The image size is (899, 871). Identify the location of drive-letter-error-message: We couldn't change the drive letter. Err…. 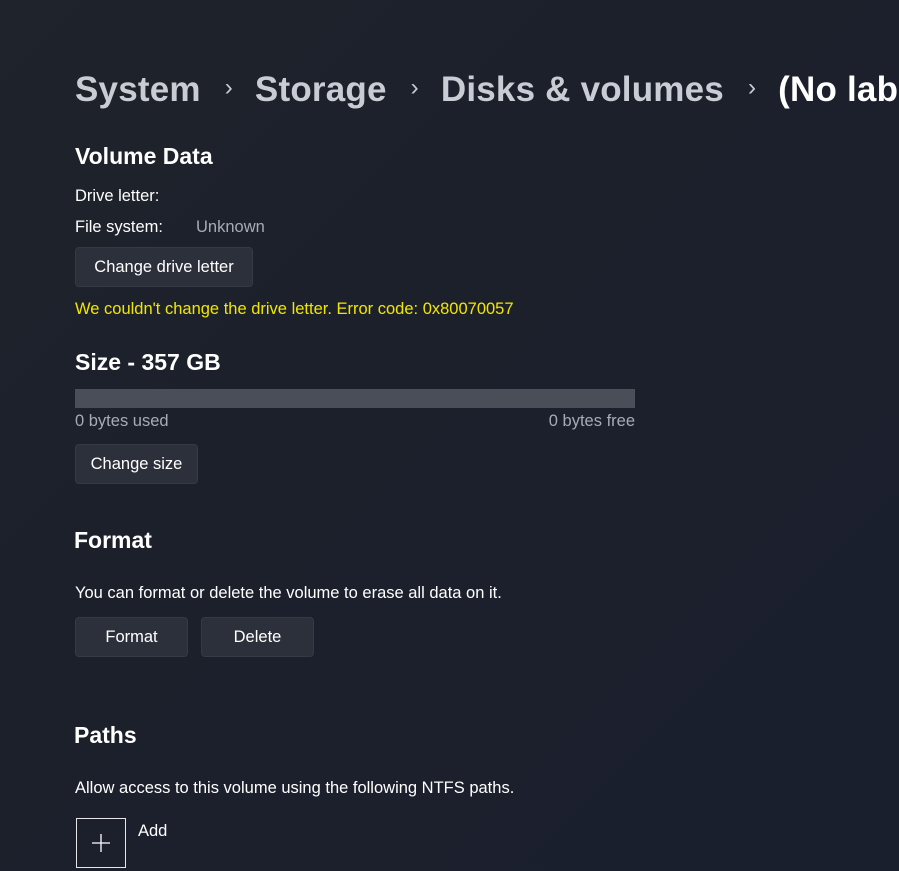
(294, 309).